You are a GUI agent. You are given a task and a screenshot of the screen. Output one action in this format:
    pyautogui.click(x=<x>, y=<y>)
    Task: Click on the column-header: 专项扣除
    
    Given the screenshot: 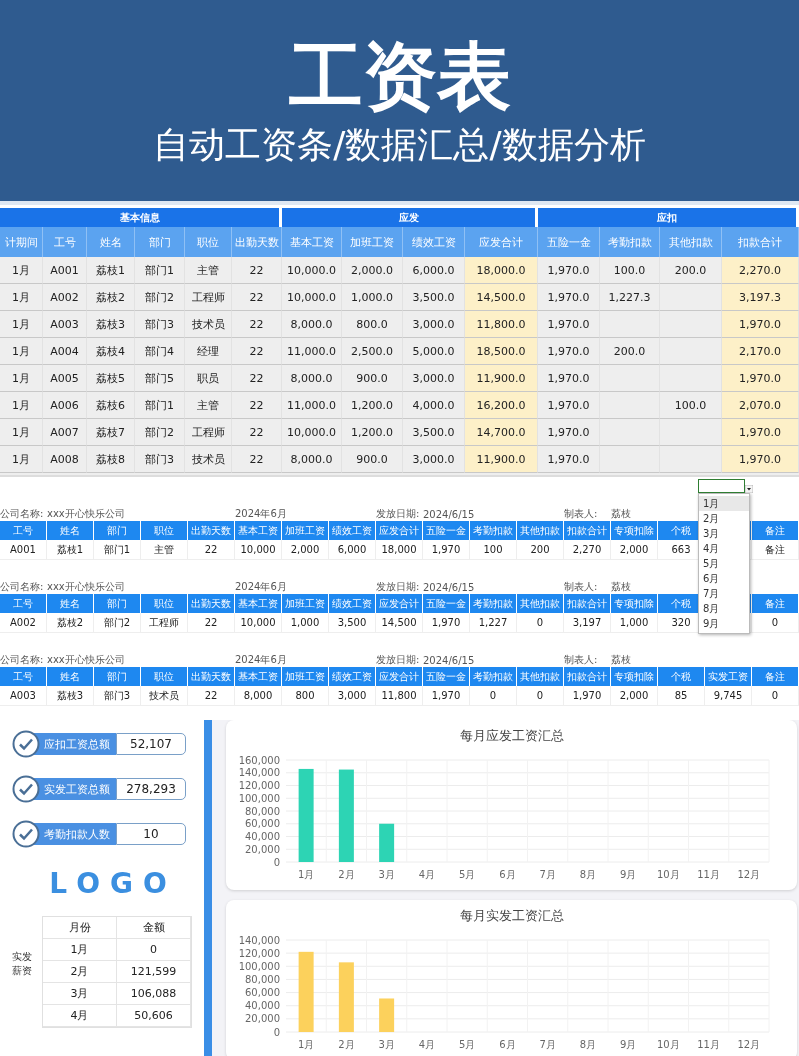 What is the action you would take?
    pyautogui.click(x=634, y=530)
    